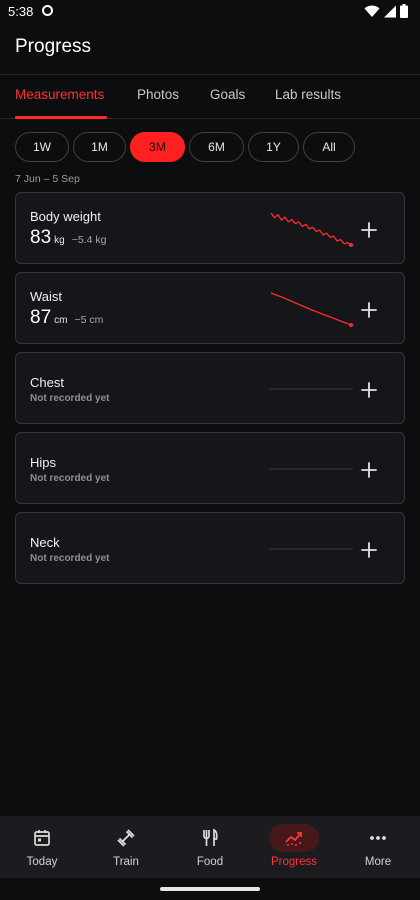 The width and height of the screenshot is (420, 900). I want to click on more-dots-icon, so click(378, 838).